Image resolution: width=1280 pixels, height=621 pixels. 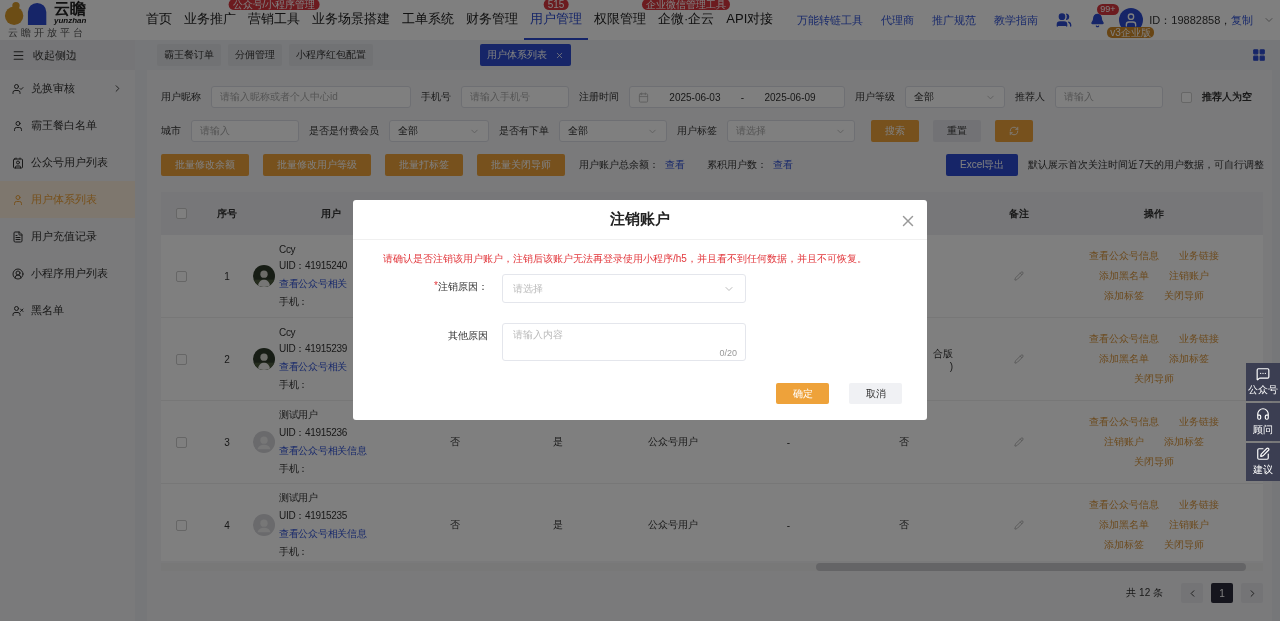 What do you see at coordinates (314, 433) in the screenshot?
I see `user-uid: UID：41915236` at bounding box center [314, 433].